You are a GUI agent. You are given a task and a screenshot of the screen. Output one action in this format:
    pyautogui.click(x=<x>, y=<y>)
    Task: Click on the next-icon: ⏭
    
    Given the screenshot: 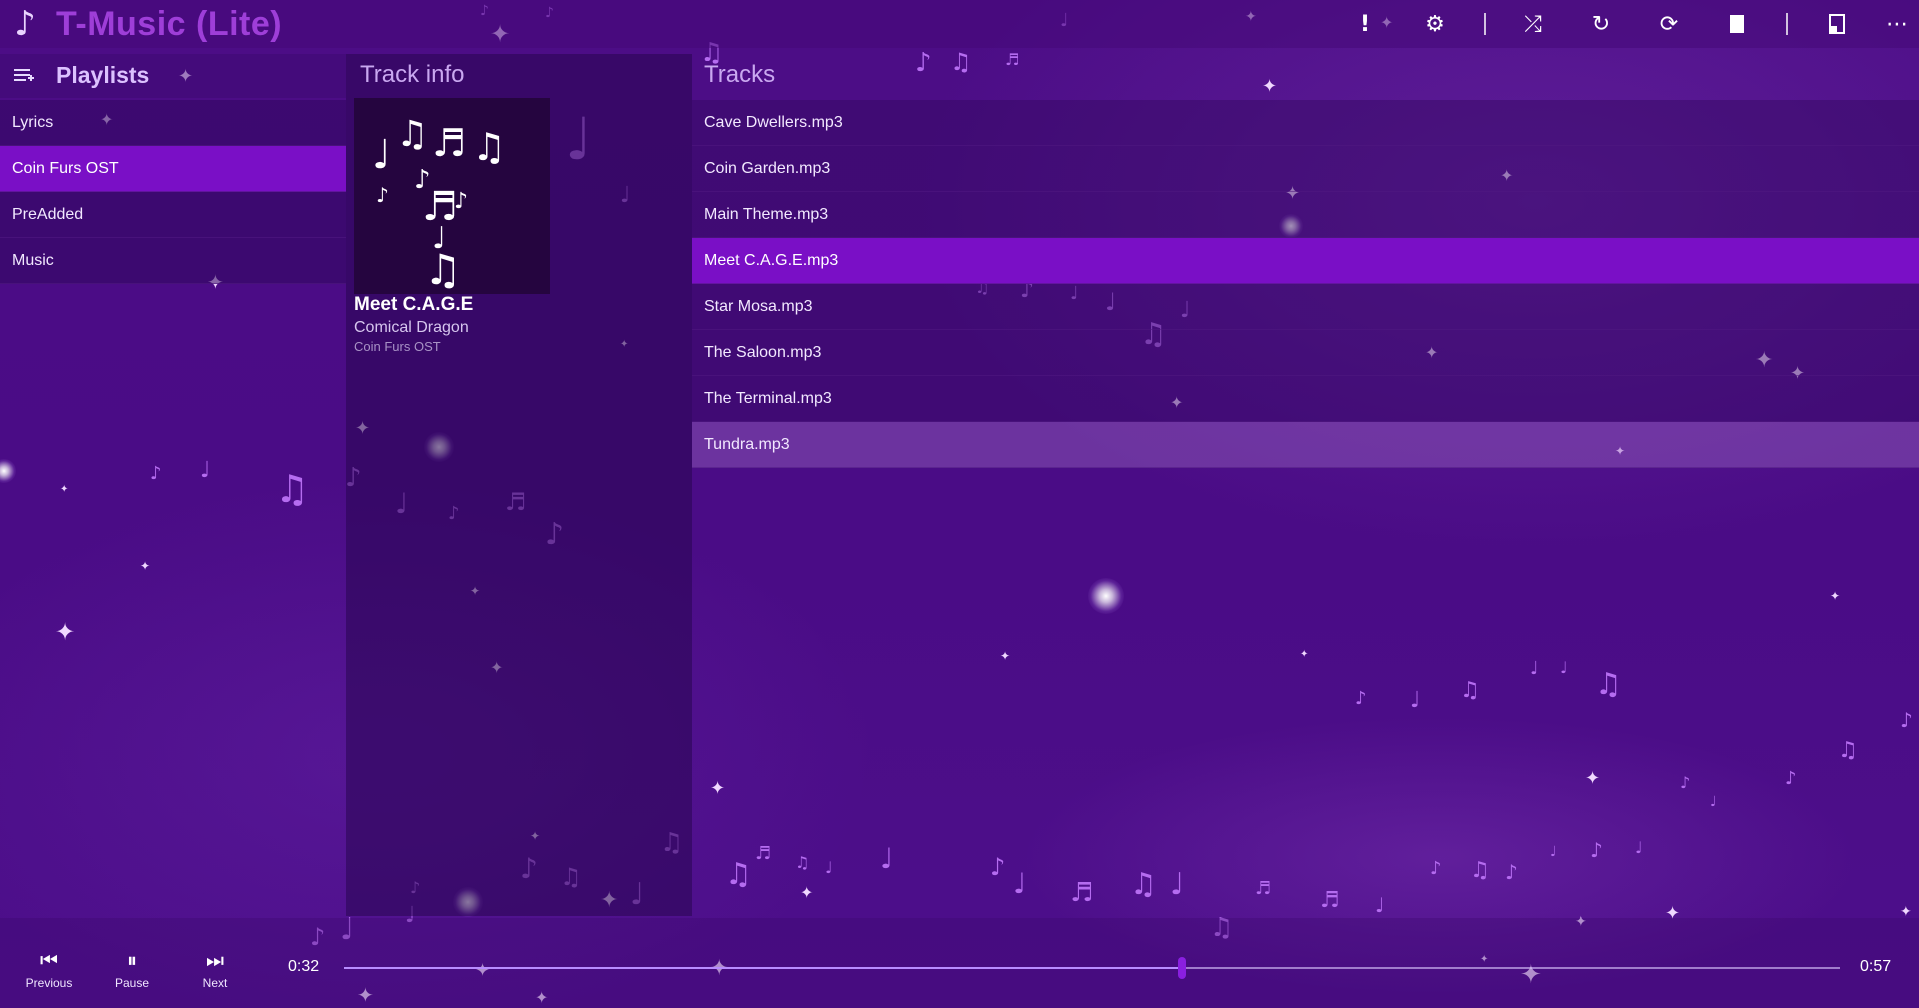 What is the action you would take?
    pyautogui.click(x=215, y=960)
    